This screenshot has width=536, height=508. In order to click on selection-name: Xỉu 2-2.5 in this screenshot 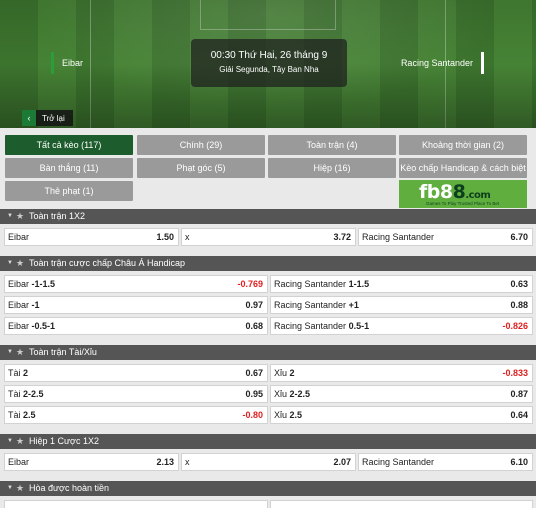, I will do `click(292, 394)`.